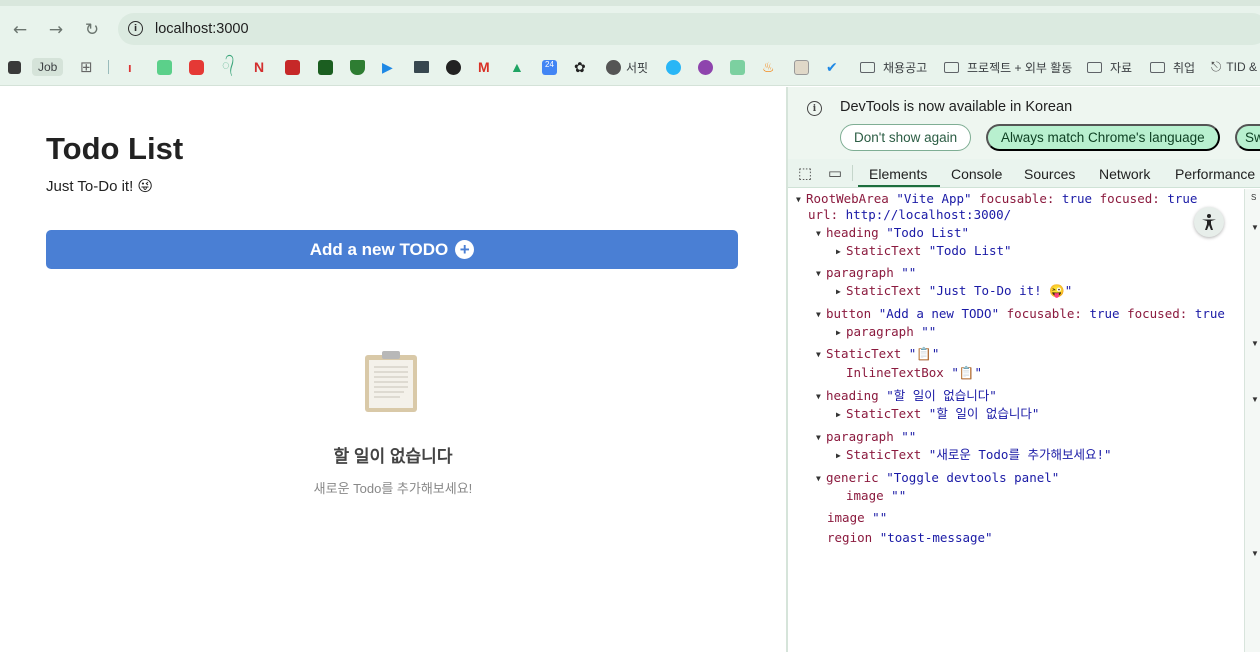 This screenshot has height=652, width=1260. I want to click on site-info-icon: i, so click(135, 28).